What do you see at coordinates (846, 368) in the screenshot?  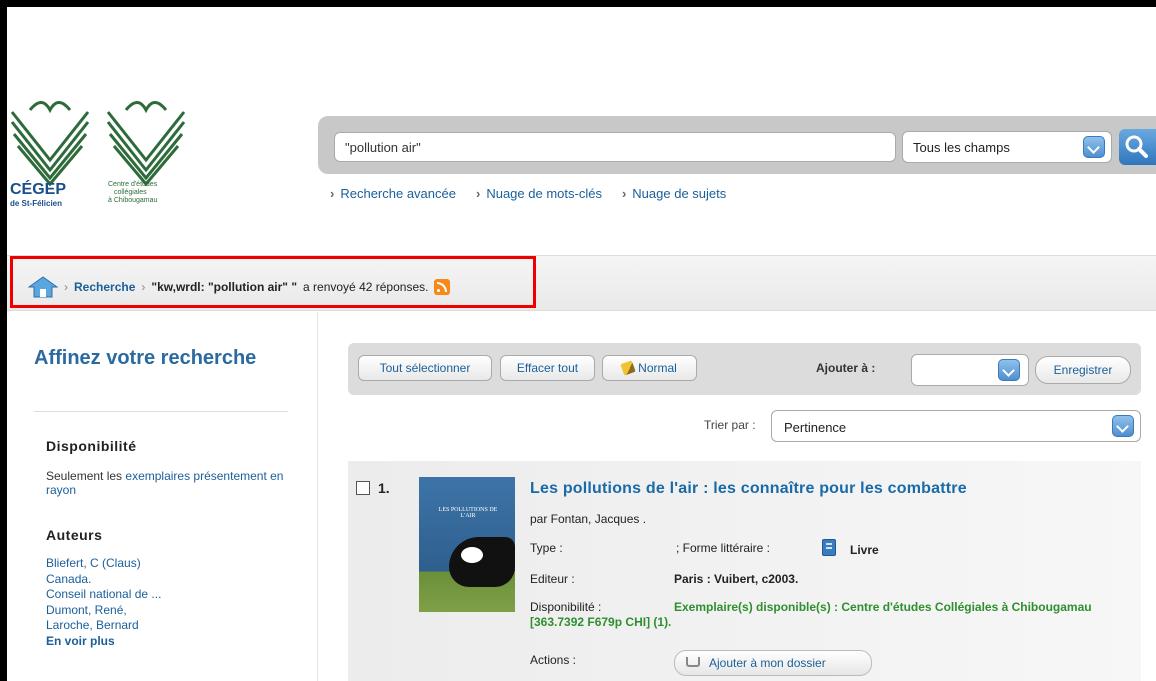 I see `add-to-label: Ajouter à :` at bounding box center [846, 368].